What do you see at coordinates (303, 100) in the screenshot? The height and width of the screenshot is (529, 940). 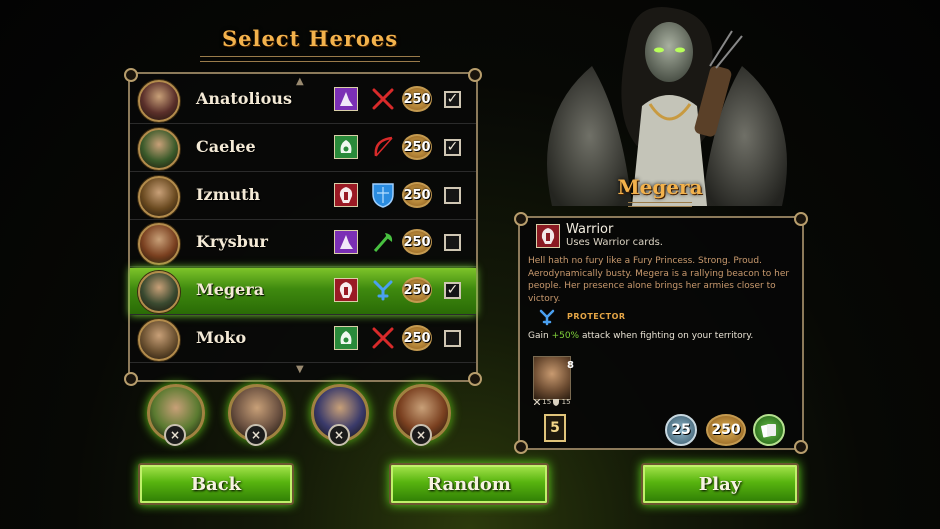 I see `hero-row: Anatolious 250 ✓` at bounding box center [303, 100].